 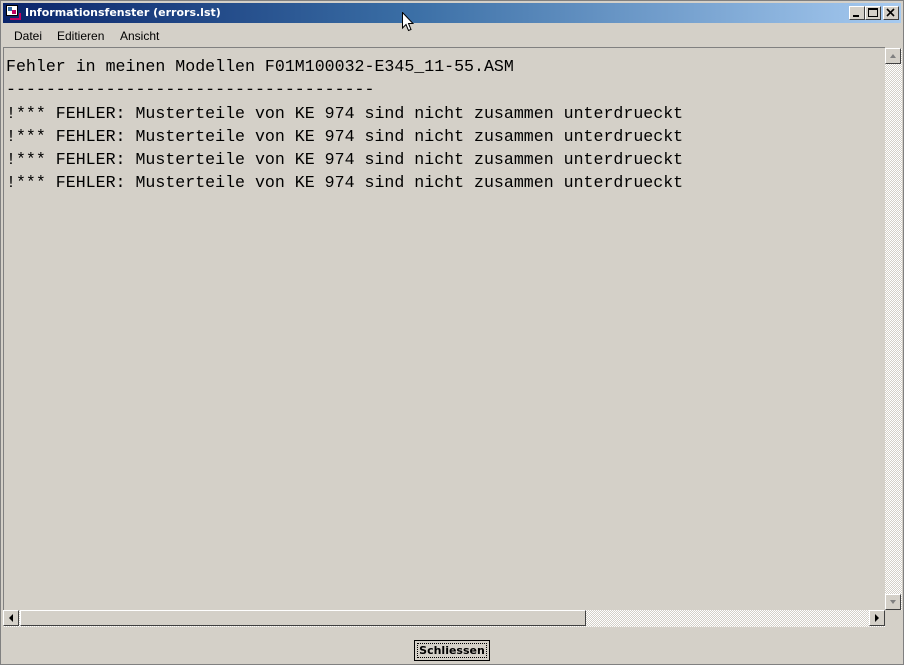 What do you see at coordinates (893, 618) in the screenshot?
I see `scrollbar-corner` at bounding box center [893, 618].